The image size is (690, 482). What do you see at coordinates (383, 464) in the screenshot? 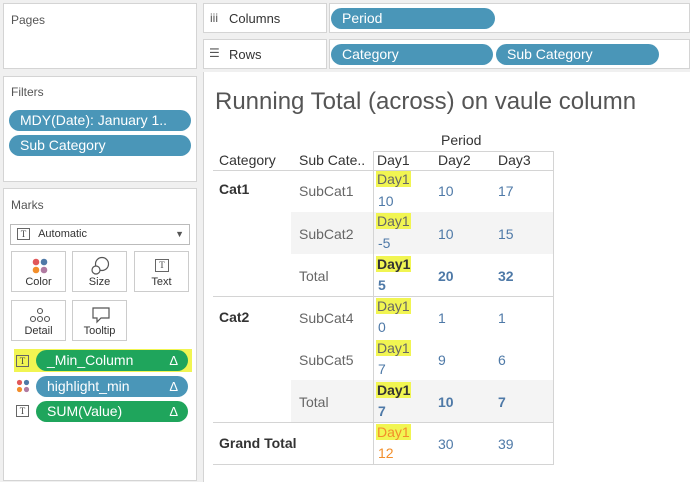
I see `table-bottom` at bounding box center [383, 464].